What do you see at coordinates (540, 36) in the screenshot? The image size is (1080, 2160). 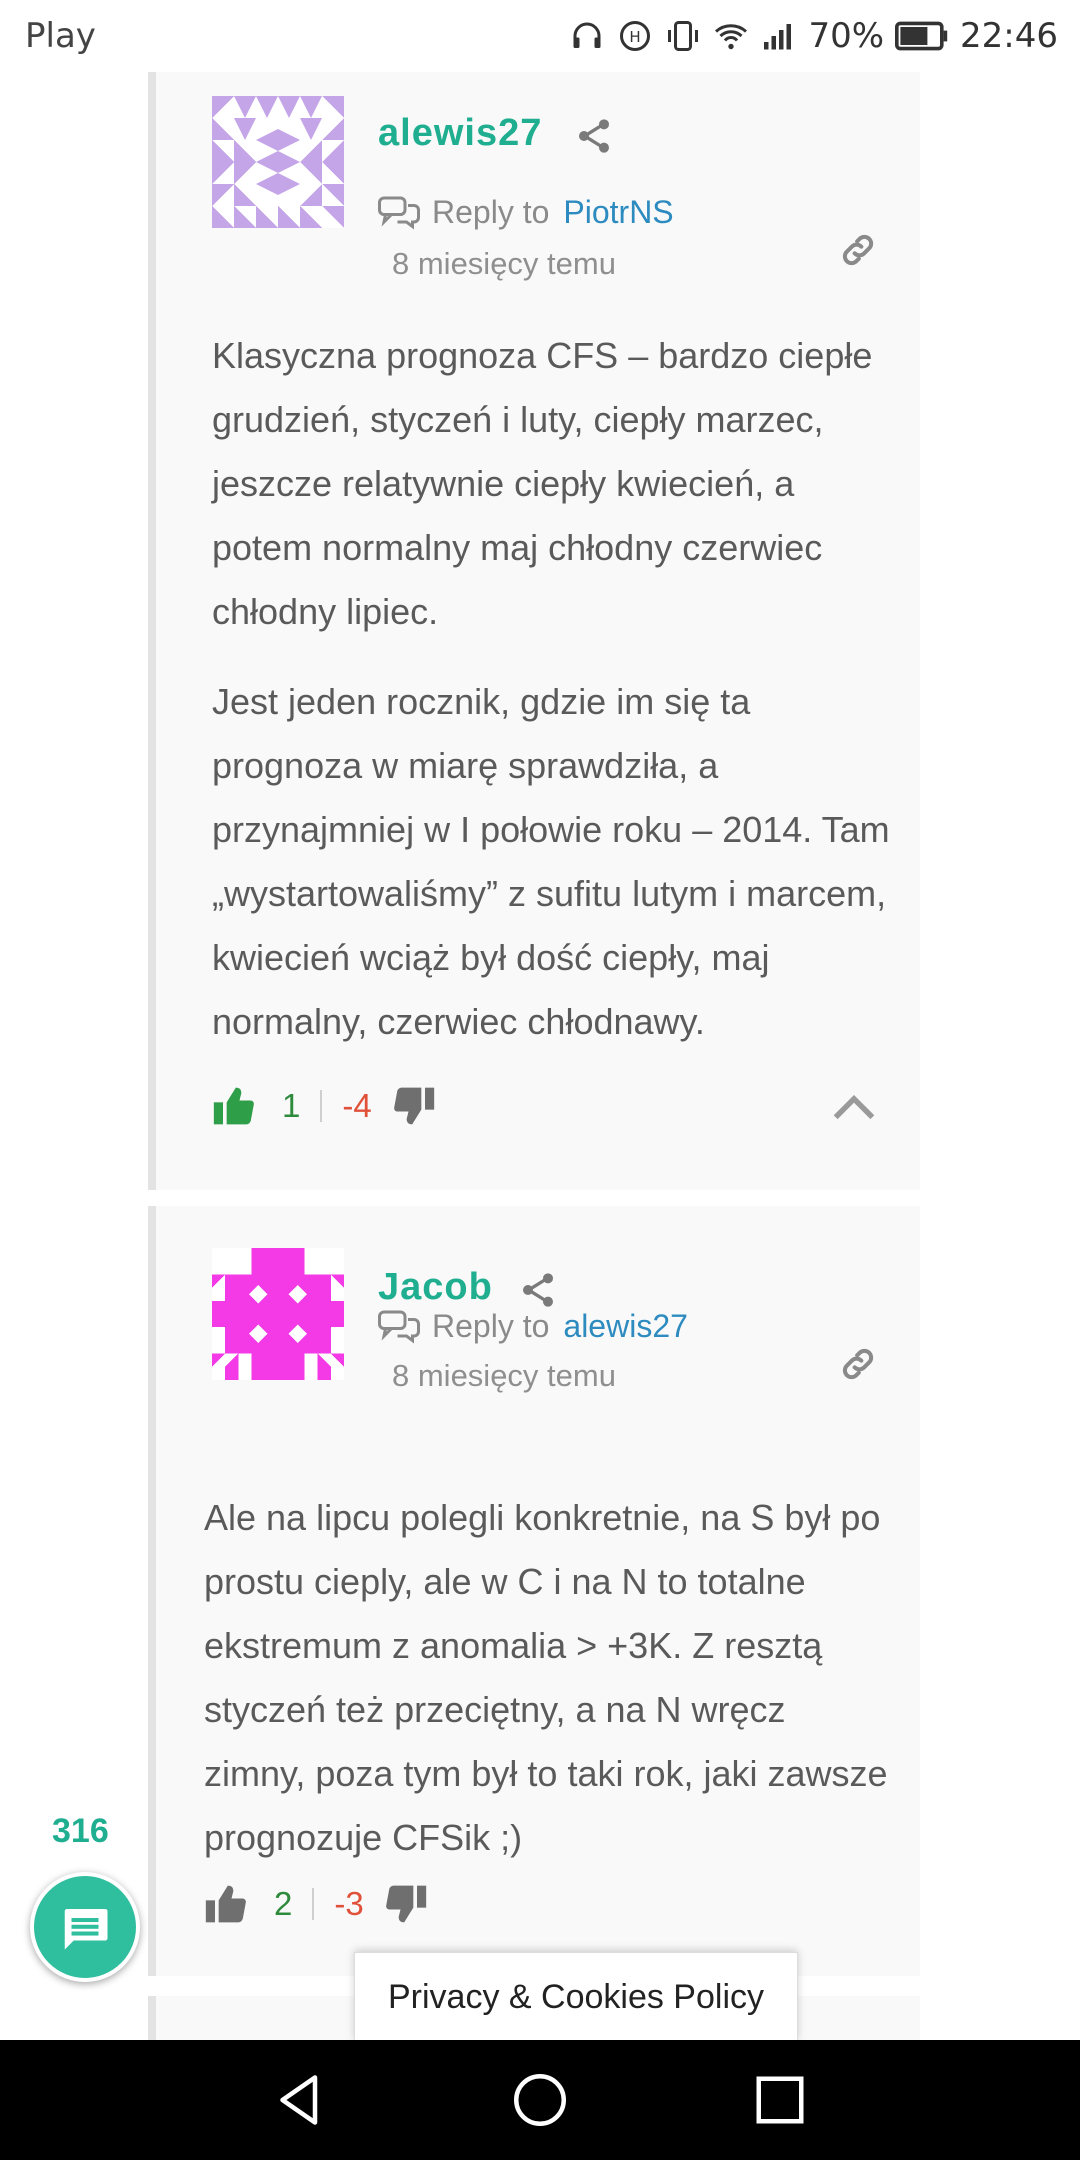 I see `status-bar: Play H 70% 22:46` at bounding box center [540, 36].